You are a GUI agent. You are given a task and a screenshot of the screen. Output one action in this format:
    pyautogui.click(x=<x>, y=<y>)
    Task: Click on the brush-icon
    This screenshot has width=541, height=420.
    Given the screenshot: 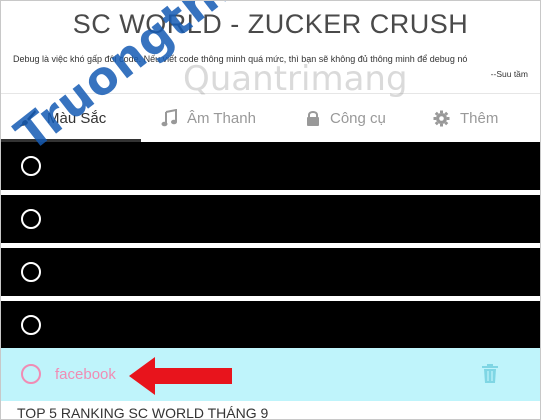 What is the action you would take?
    pyautogui.click(x=28, y=118)
    